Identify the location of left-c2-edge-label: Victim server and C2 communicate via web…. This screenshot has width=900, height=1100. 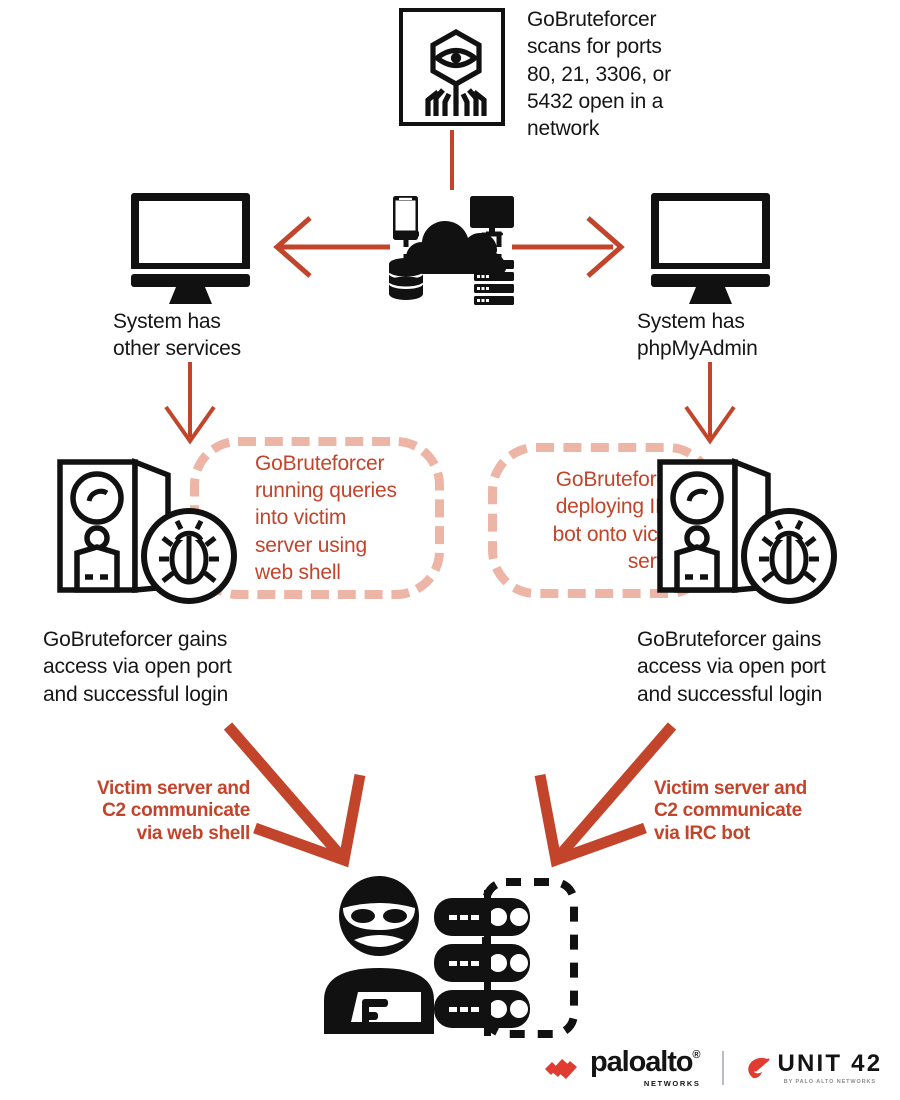
(155, 811).